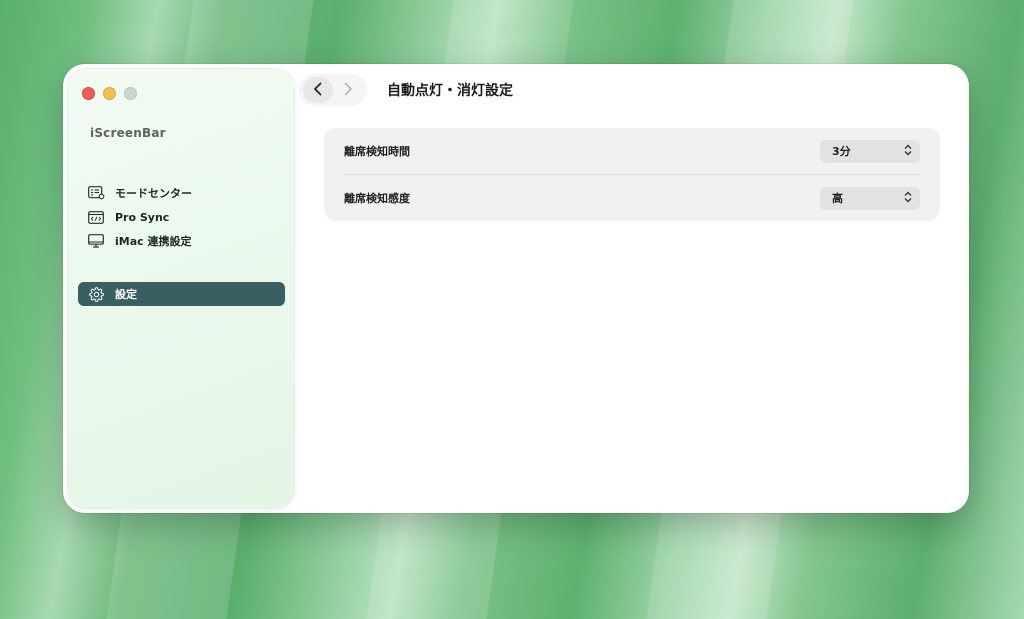  What do you see at coordinates (142, 217) in the screenshot?
I see `sidebar-item-label: Pro Sync` at bounding box center [142, 217].